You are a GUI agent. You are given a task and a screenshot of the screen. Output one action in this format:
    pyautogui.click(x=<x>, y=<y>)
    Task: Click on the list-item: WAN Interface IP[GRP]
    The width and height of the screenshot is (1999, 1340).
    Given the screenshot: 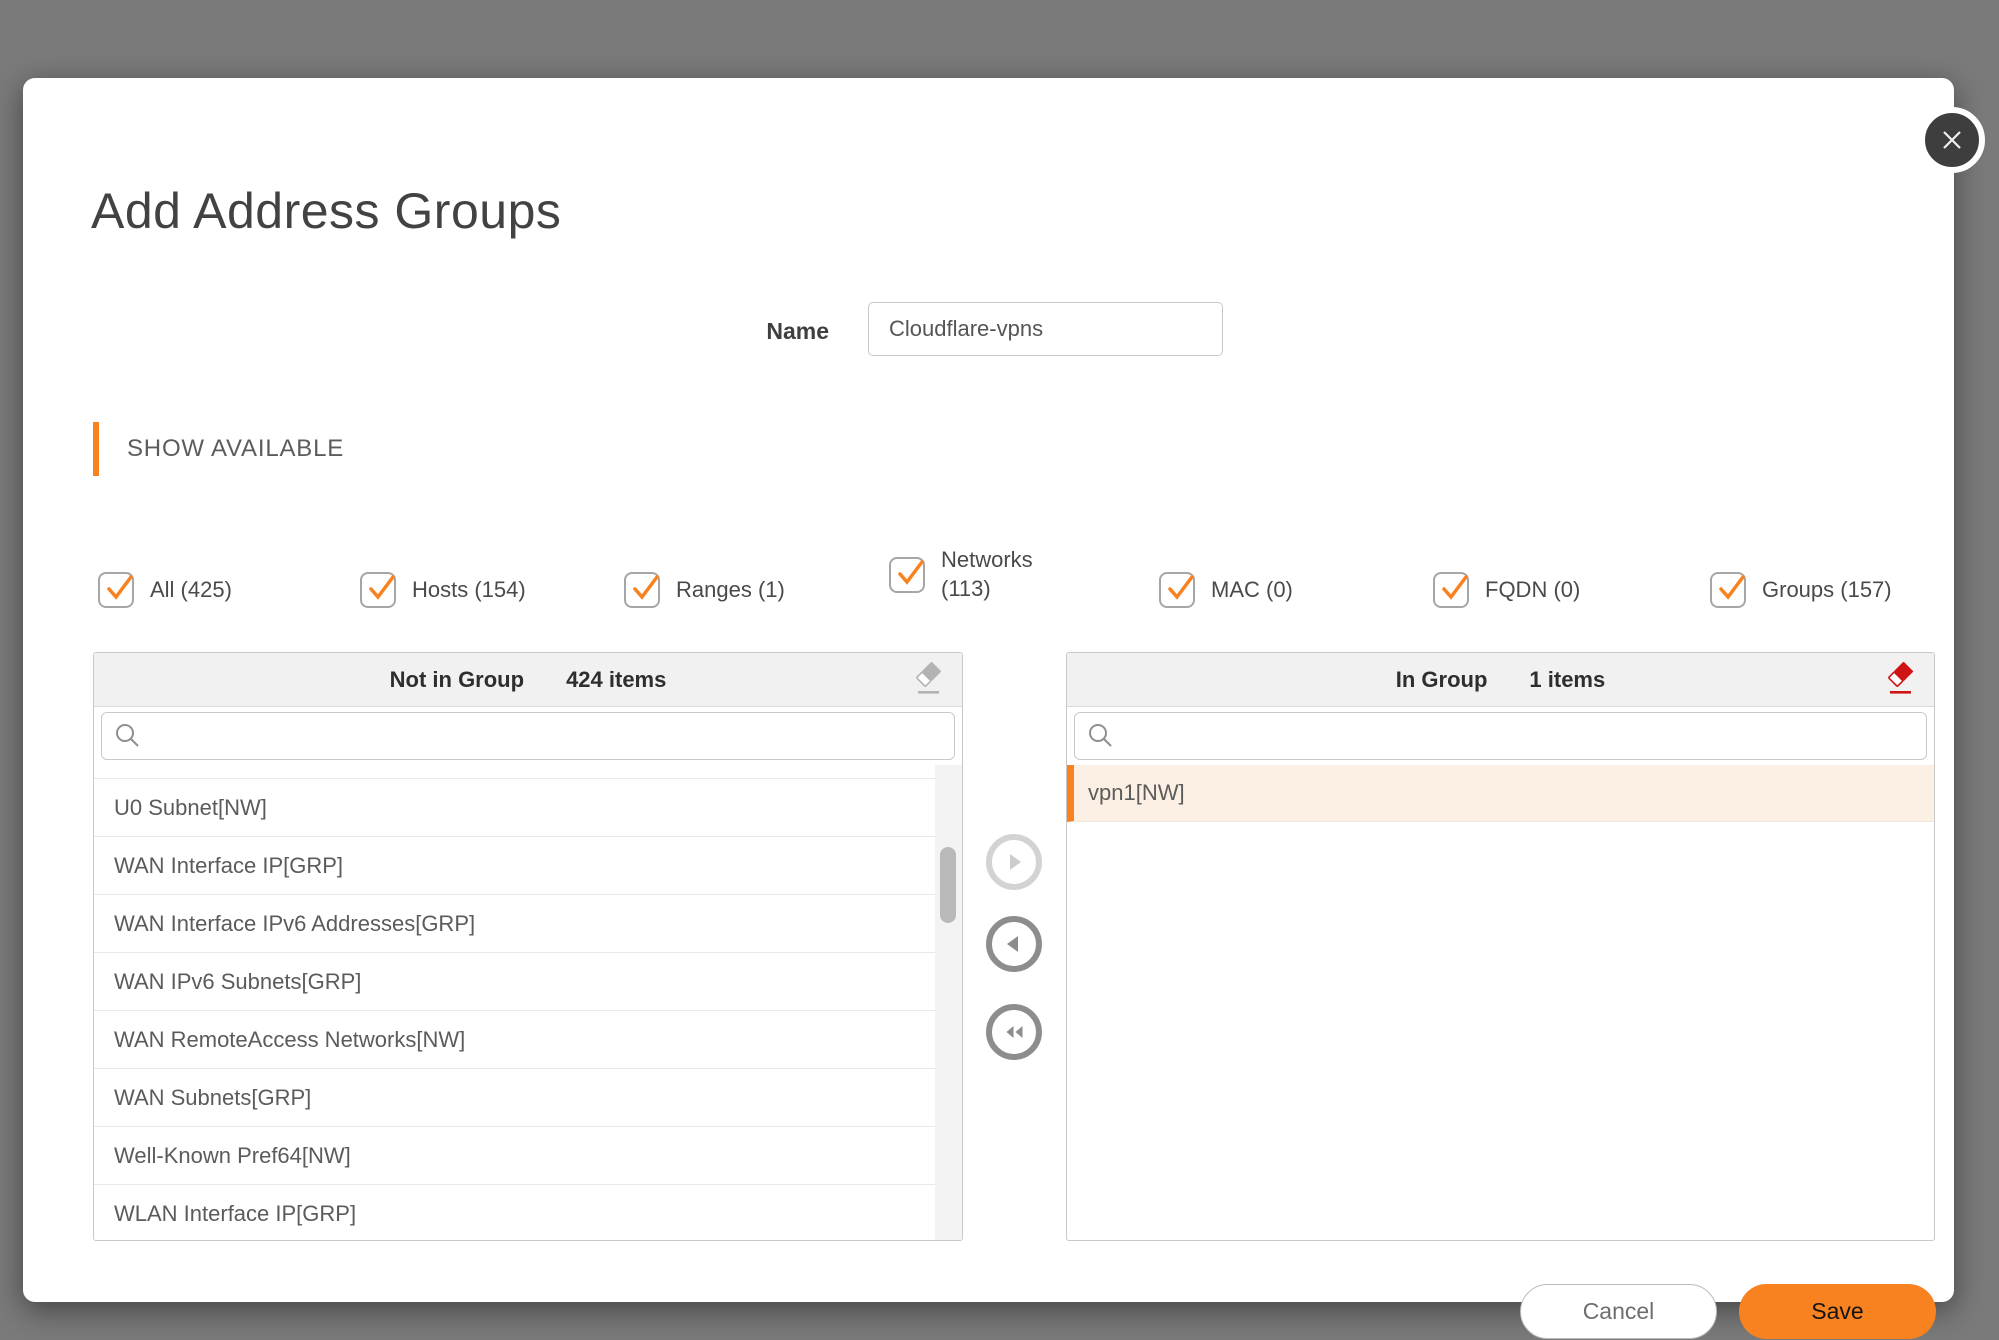 What is the action you would take?
    pyautogui.click(x=528, y=866)
    